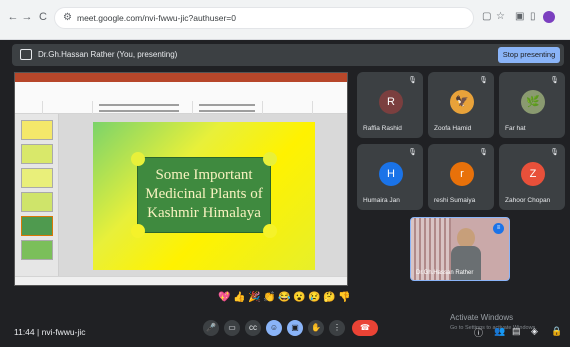  I want to click on cast-icon: ▢, so click(486, 16).